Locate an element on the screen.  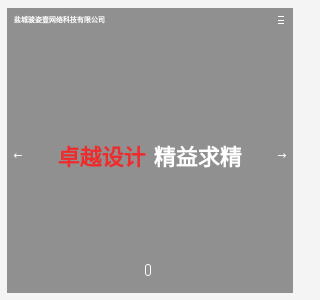
hamburger-menu-icon is located at coordinates (281, 20).